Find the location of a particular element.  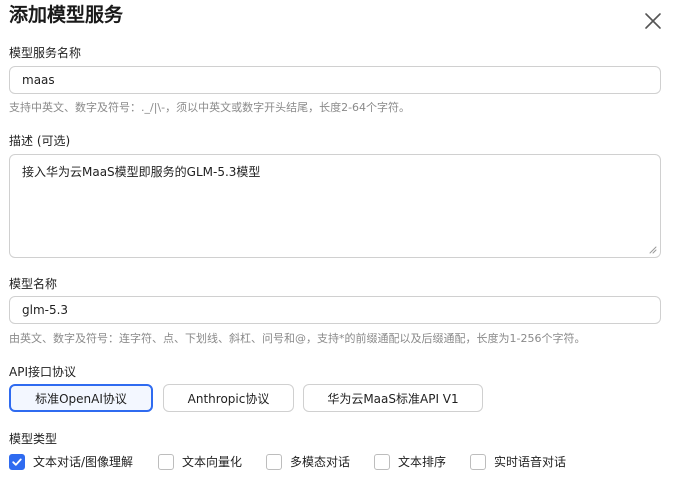

checkmark-icon is located at coordinates (17, 462).